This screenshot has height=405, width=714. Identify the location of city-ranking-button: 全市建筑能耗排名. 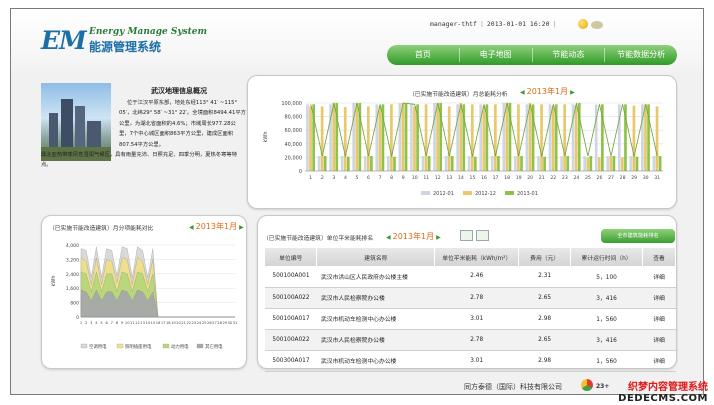
(638, 236).